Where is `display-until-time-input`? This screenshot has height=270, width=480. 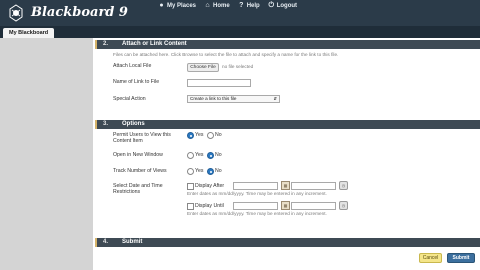
display-until-time-input is located at coordinates (313, 206).